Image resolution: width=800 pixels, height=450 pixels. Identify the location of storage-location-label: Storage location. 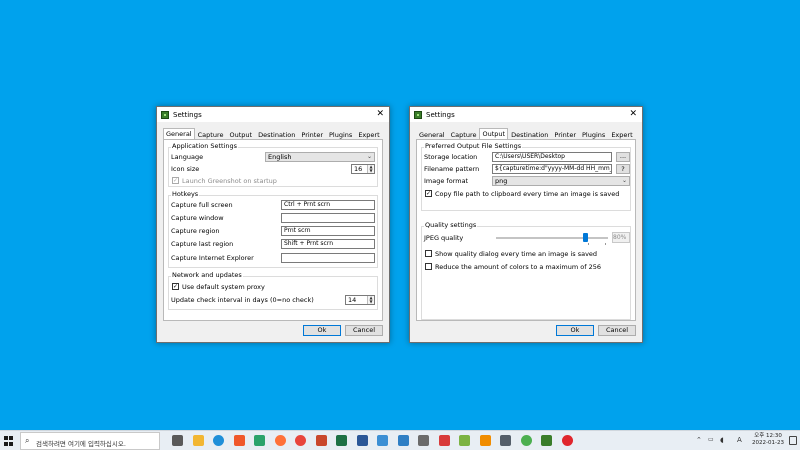
(451, 157).